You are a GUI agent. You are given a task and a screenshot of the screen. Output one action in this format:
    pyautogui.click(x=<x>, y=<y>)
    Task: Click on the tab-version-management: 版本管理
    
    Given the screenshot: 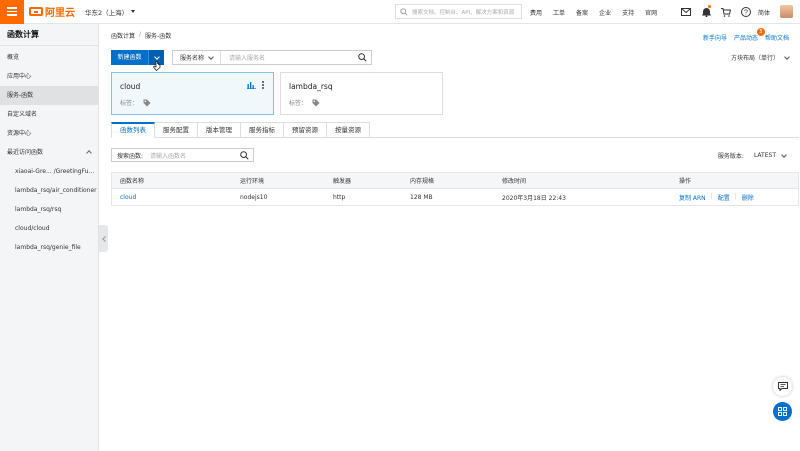 What is the action you would take?
    pyautogui.click(x=219, y=130)
    